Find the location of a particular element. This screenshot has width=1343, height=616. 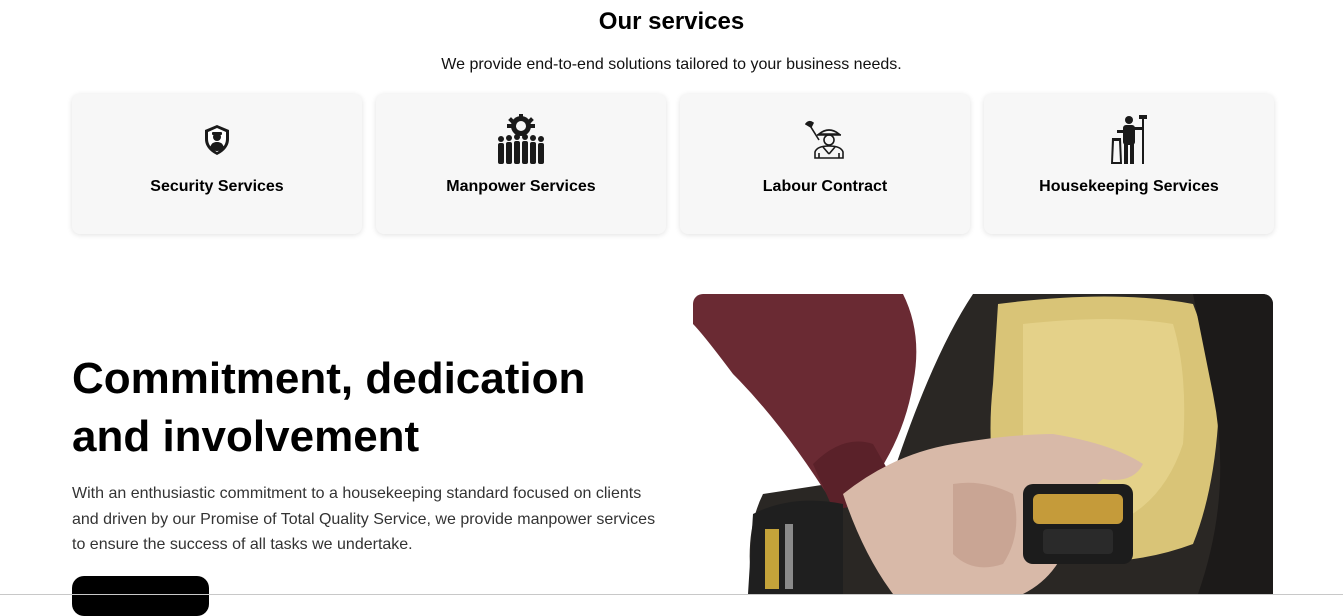

service-card-security: Security Services is located at coordinates (217, 164).